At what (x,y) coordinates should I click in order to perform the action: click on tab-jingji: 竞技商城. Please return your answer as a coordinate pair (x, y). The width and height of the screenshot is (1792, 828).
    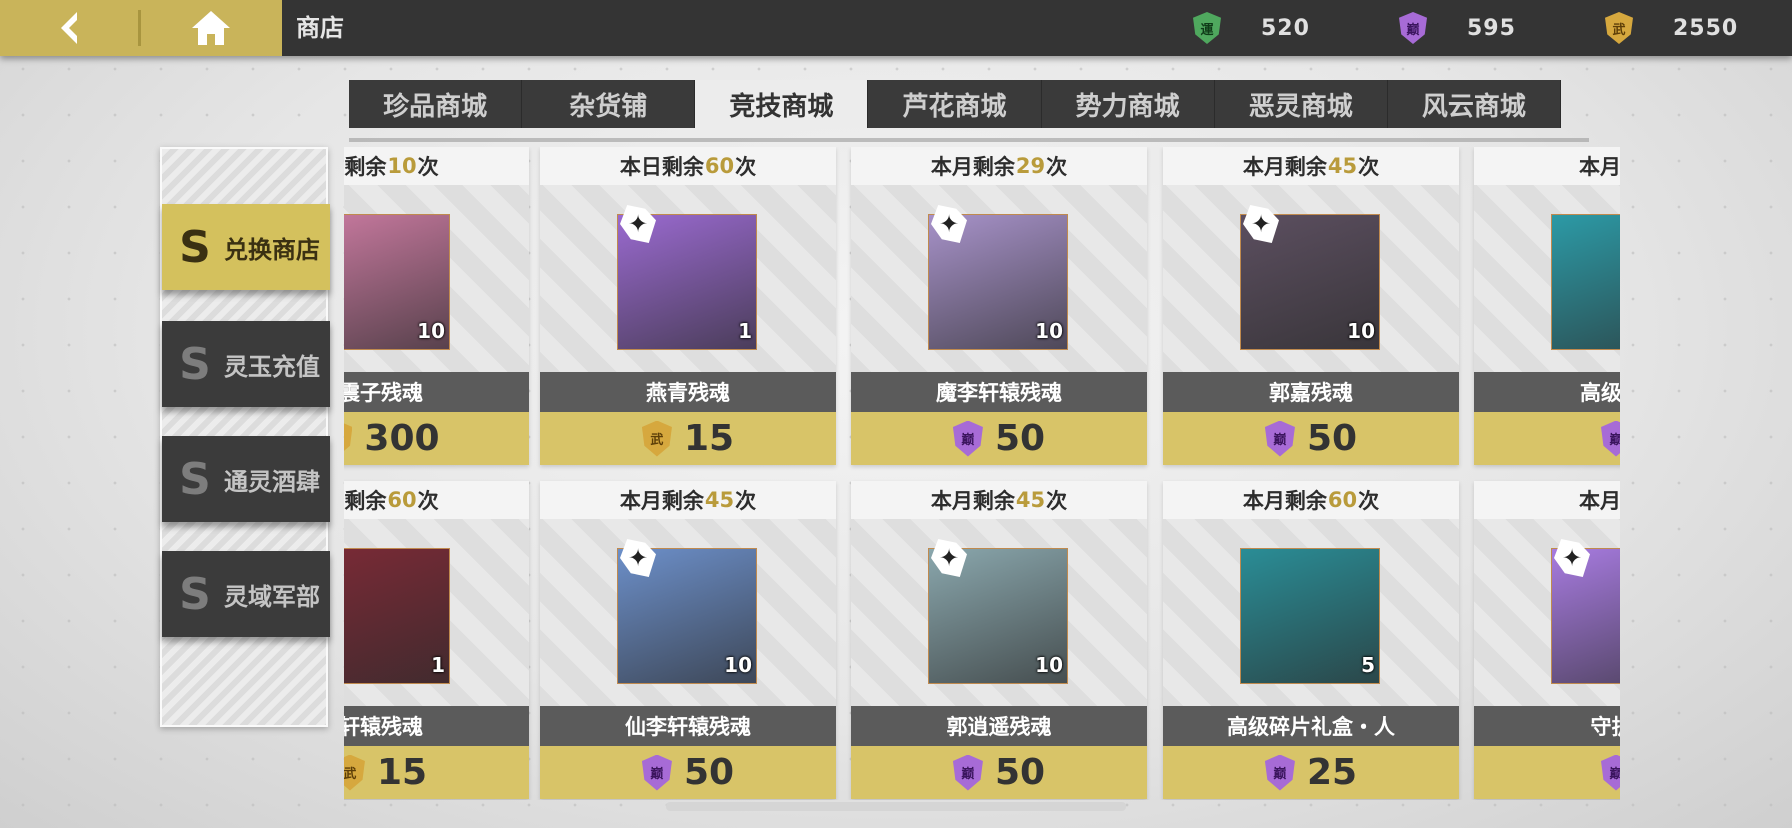
    Looking at the image, I should click on (782, 109).